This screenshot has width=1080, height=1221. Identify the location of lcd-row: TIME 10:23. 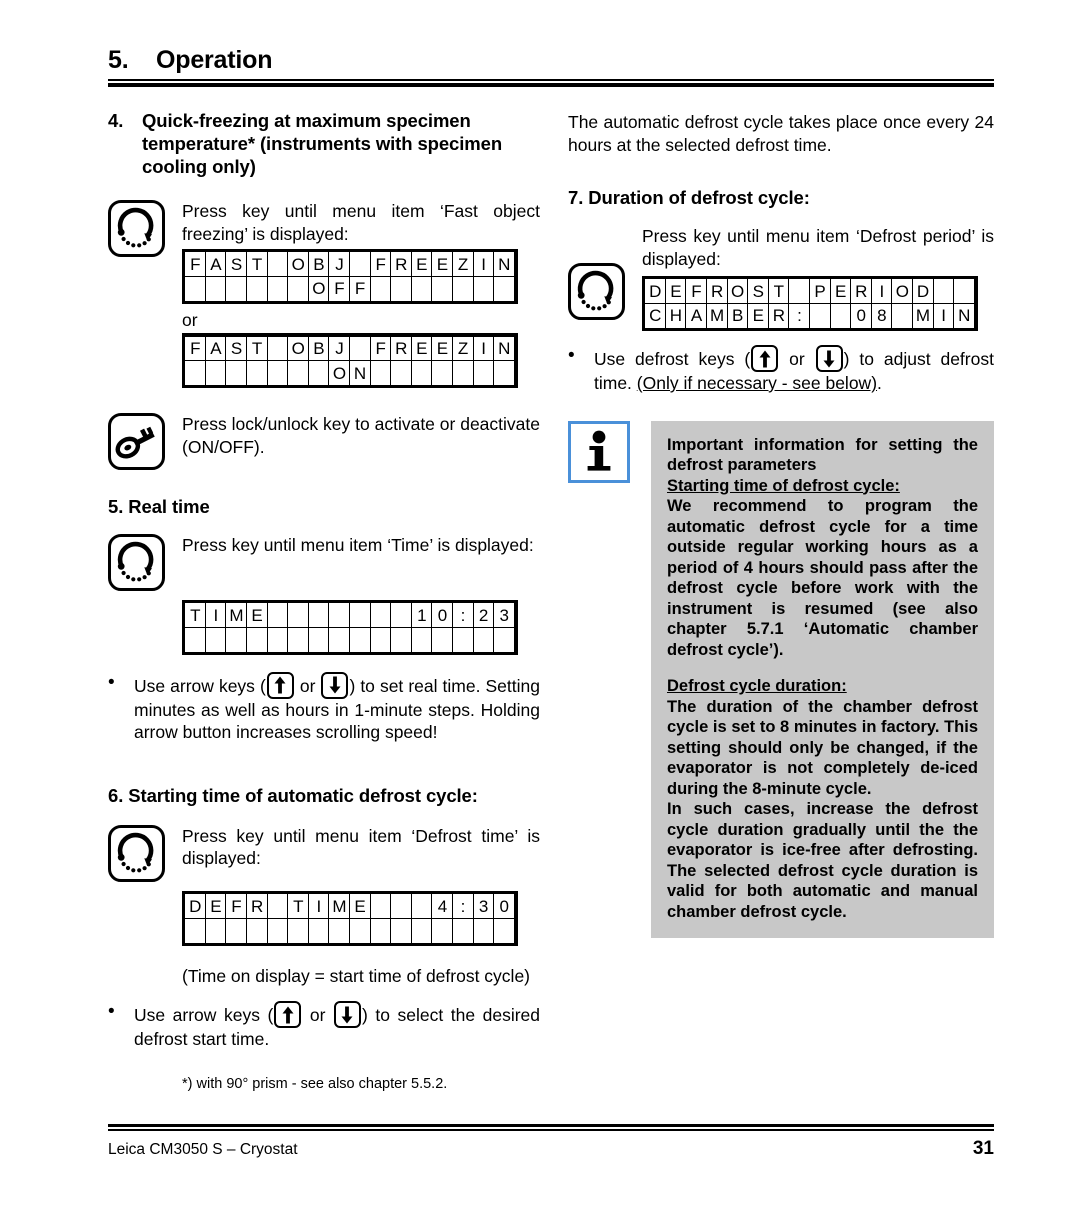
(350, 615).